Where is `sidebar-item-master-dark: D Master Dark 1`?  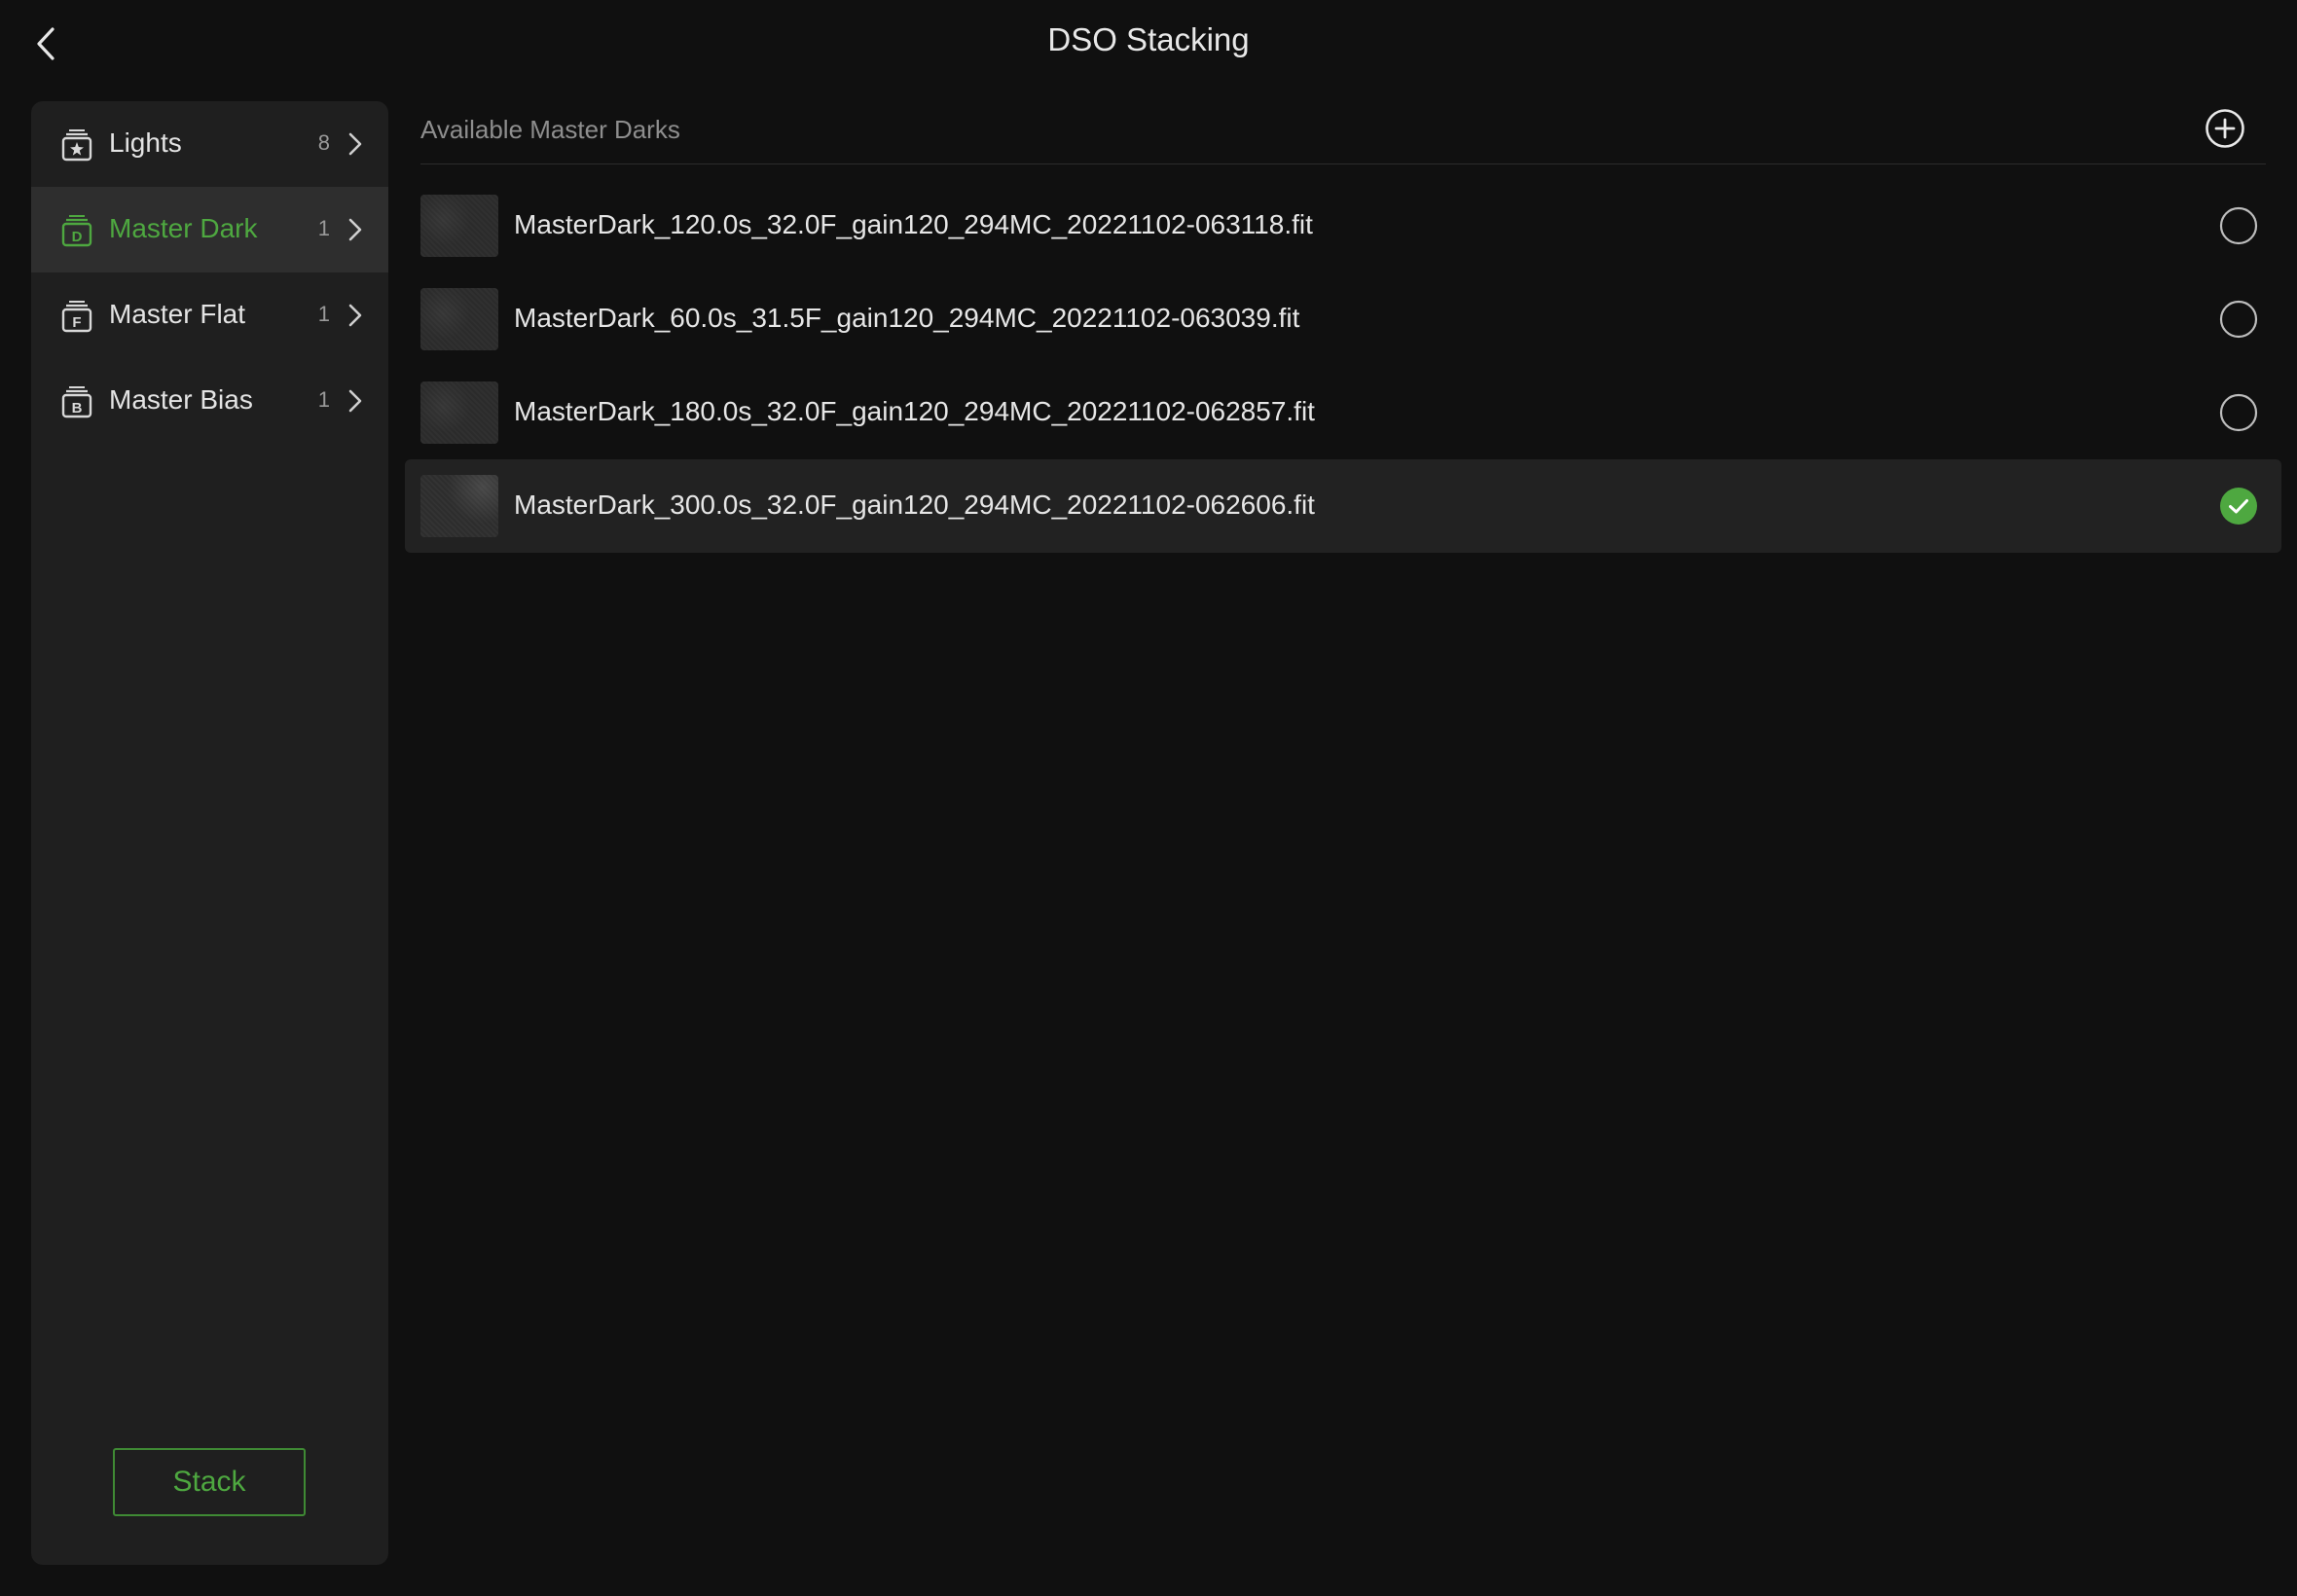
sidebar-item-master-dark: D Master Dark 1 is located at coordinates (210, 229).